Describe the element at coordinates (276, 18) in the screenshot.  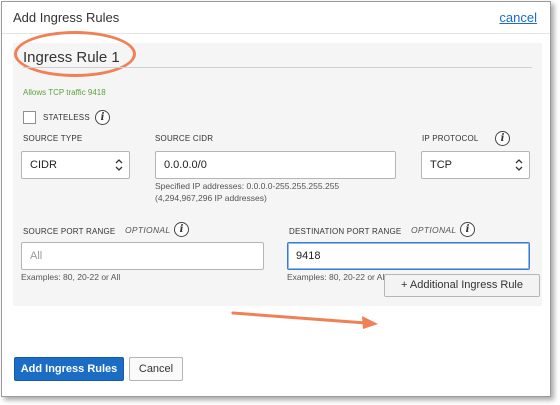
I see `dialog-header: Add Ingress Rules cancel` at that location.